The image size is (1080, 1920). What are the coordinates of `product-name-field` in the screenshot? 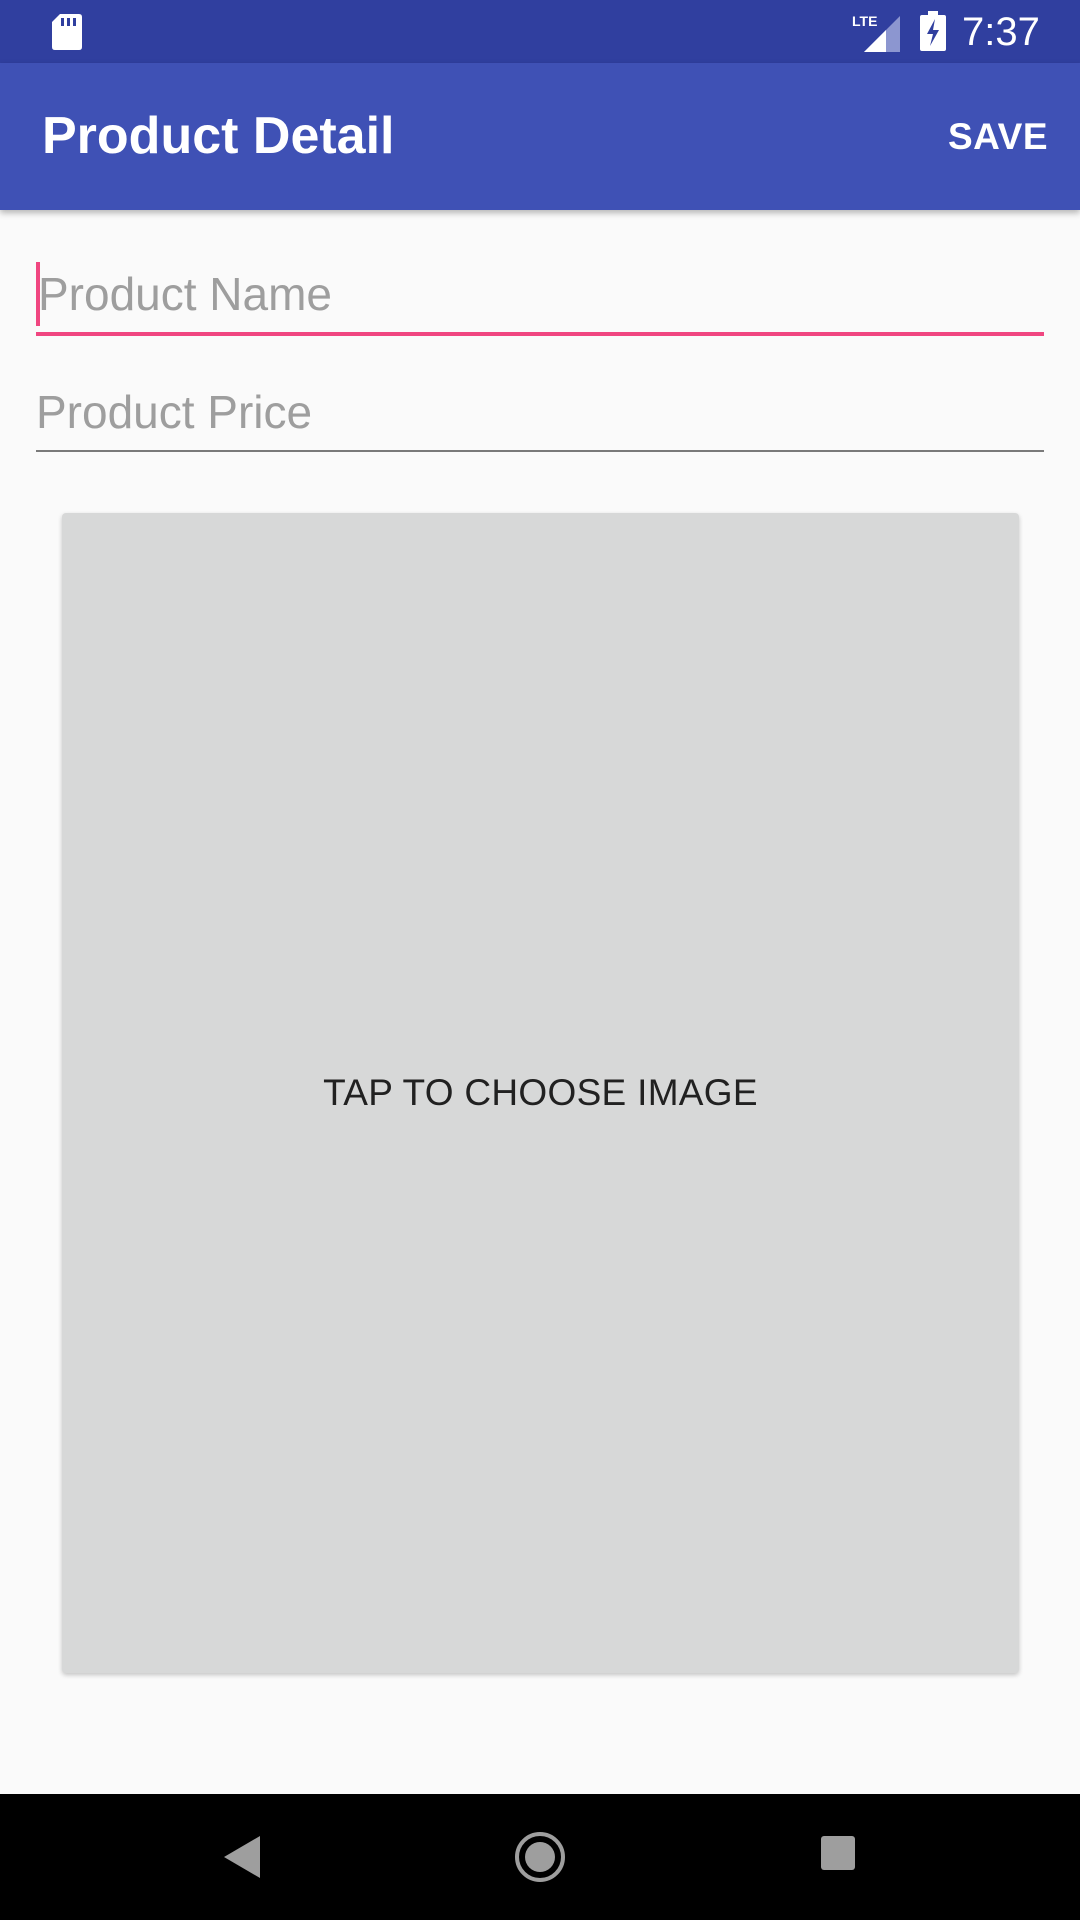 It's located at (540, 299).